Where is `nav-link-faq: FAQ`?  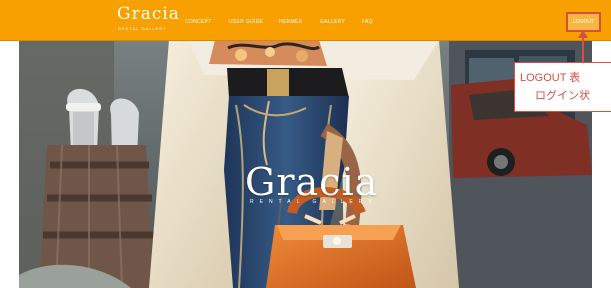 nav-link-faq: FAQ is located at coordinates (367, 22).